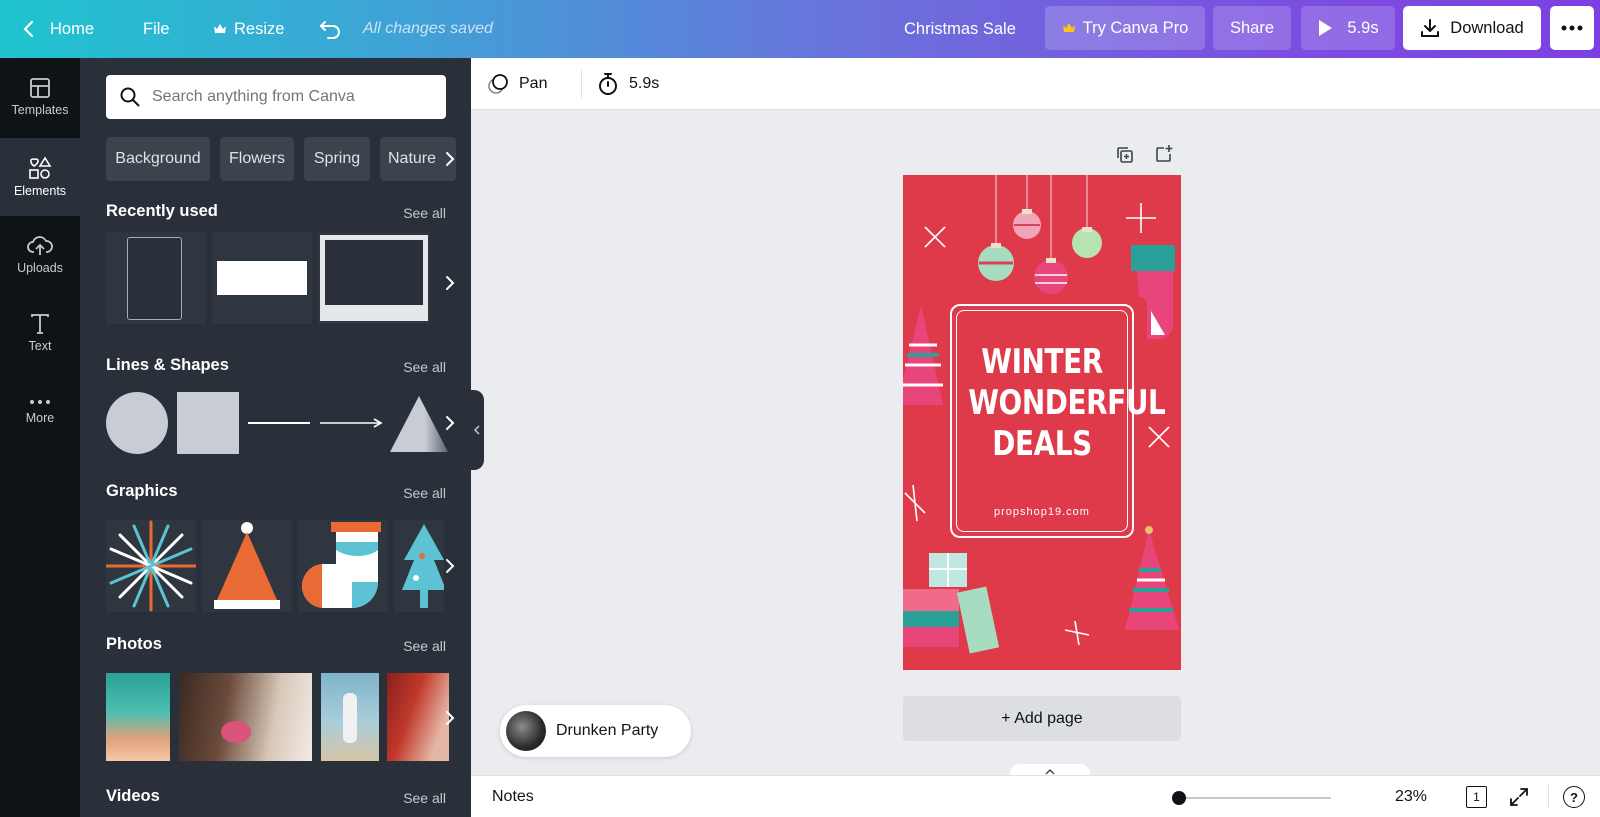 This screenshot has width=1600, height=817. I want to click on timing-label: 5.9s, so click(644, 83).